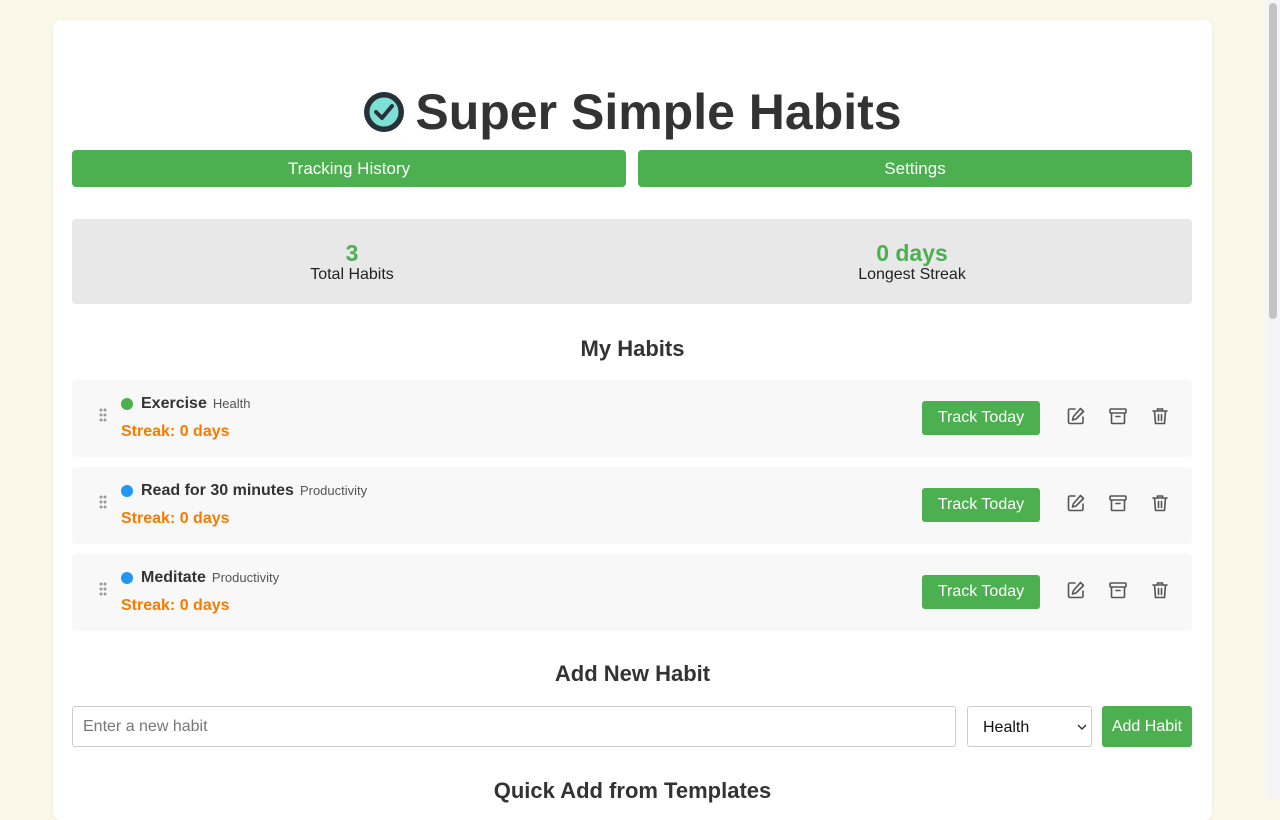  What do you see at coordinates (173, 577) in the screenshot?
I see `habit-name: Meditate` at bounding box center [173, 577].